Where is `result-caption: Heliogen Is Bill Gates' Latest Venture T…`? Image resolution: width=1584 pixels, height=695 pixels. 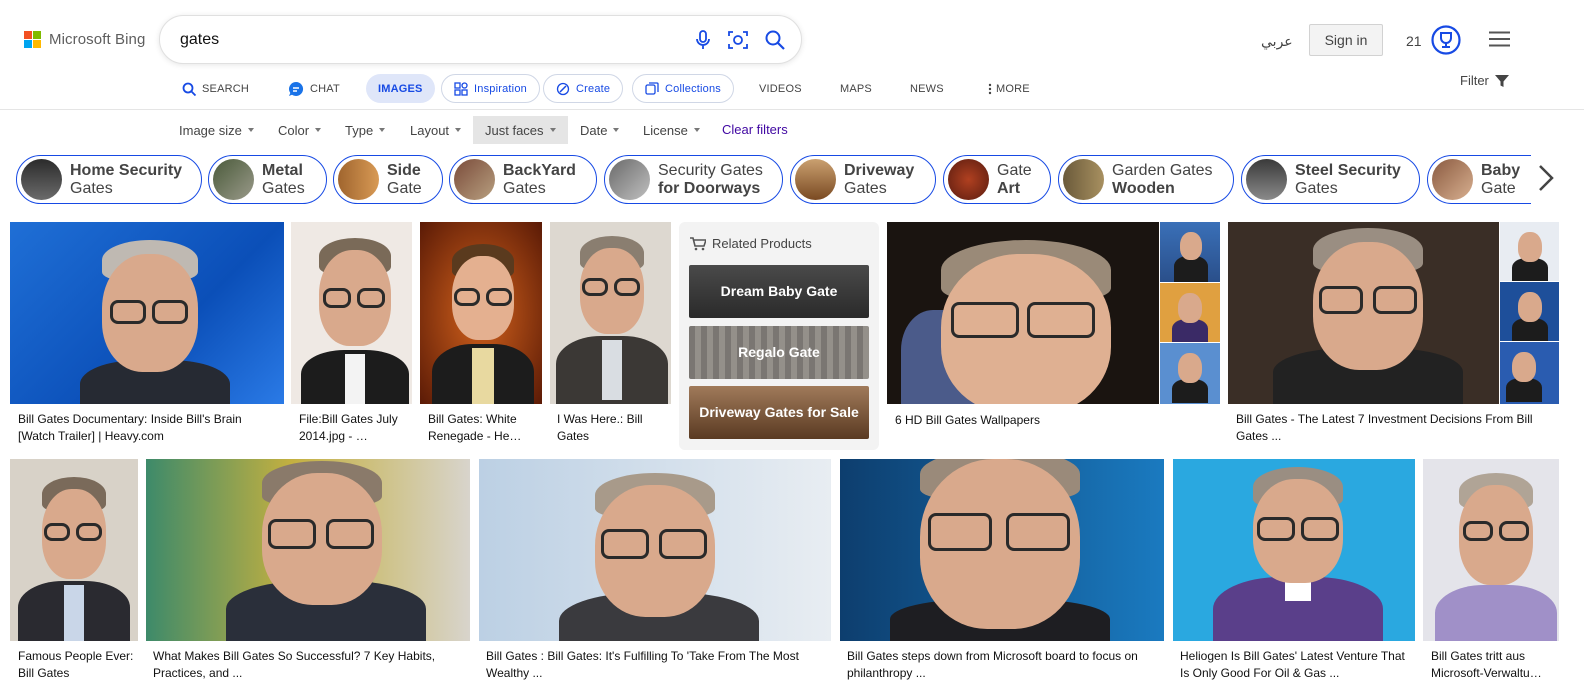 result-caption: Heliogen Is Bill Gates' Latest Venture T… is located at coordinates (1296, 665).